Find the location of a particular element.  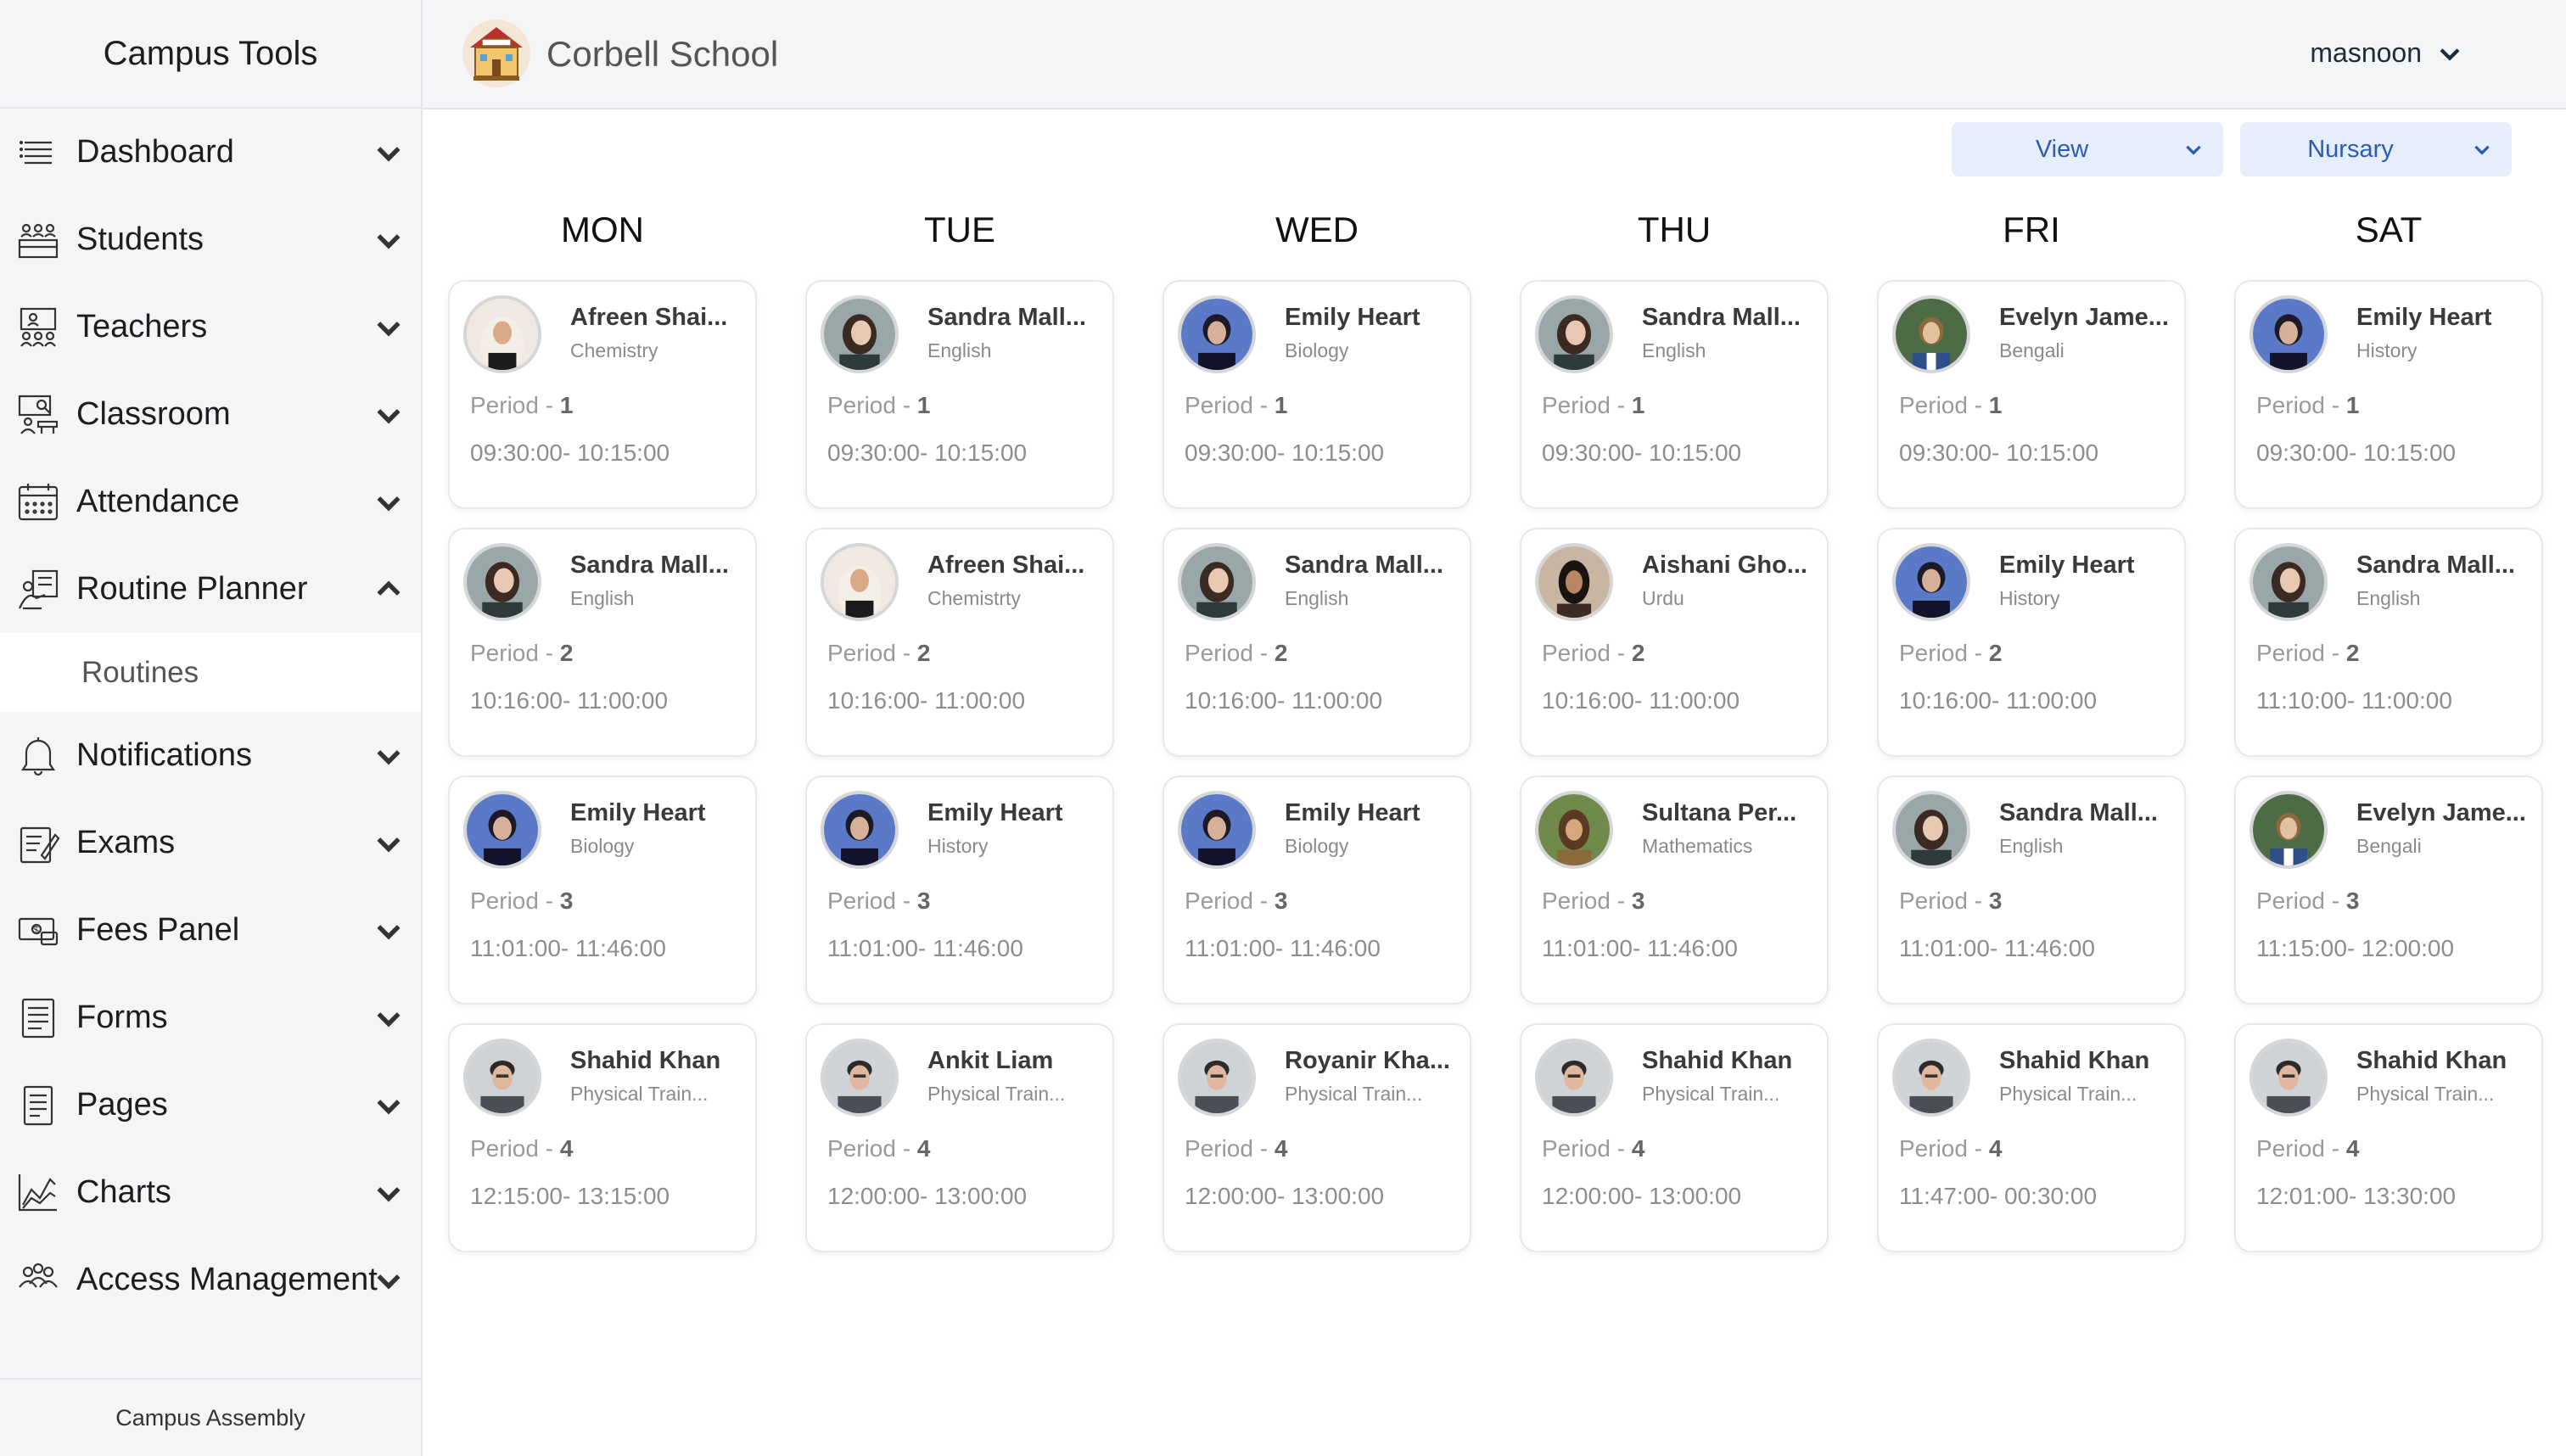

sidebar-item-attendance: Attendance is located at coordinates (210, 502).